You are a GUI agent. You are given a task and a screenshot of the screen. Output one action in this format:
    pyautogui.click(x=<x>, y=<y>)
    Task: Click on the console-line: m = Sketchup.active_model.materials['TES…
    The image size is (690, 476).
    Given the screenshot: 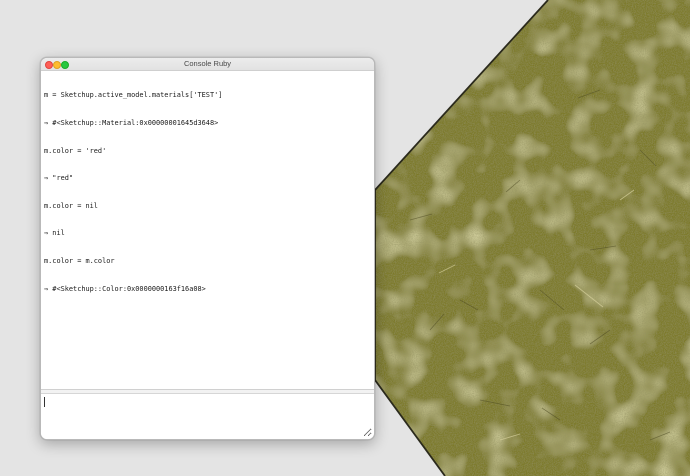 What is the action you would take?
    pyautogui.click(x=133, y=95)
    